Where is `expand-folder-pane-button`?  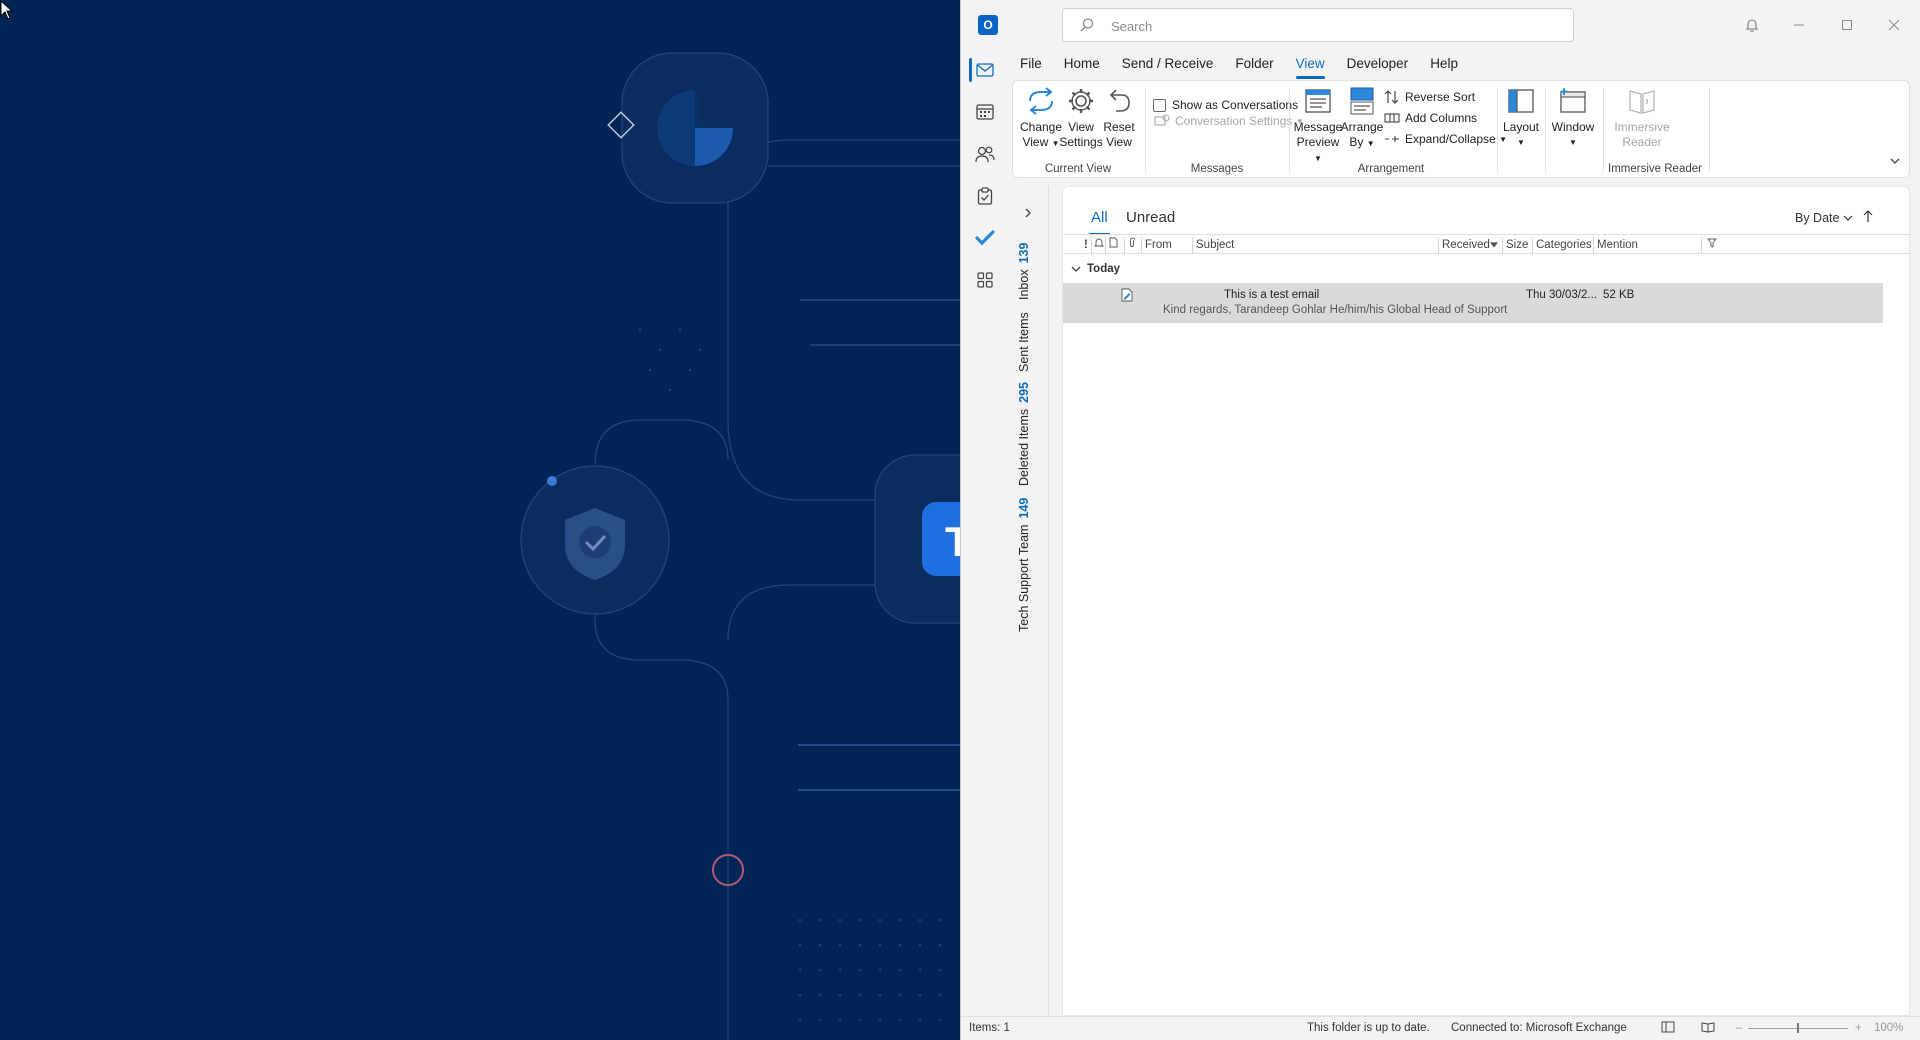
expand-folder-pane-button is located at coordinates (1028, 215).